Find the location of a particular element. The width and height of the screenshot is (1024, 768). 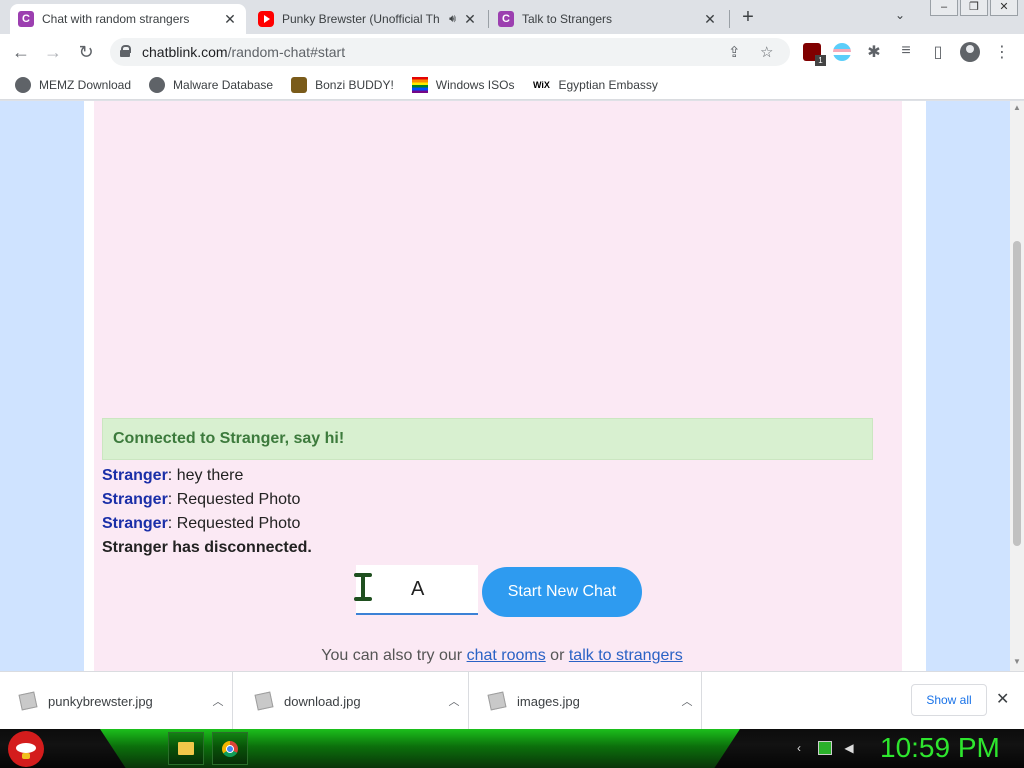

back-arrow-icon: ← is located at coordinates (21, 52).